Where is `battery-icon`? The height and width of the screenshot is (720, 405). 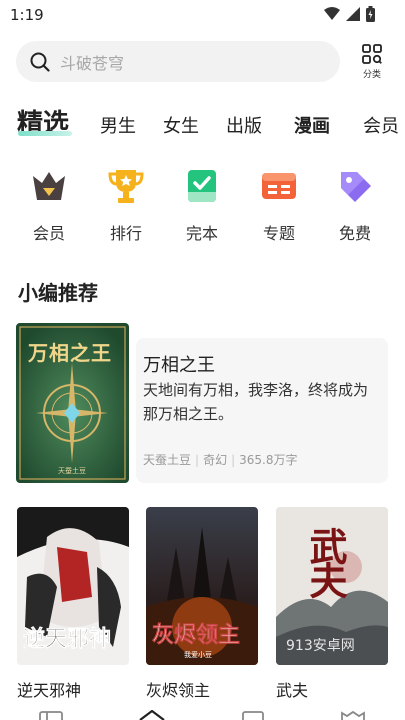 battery-icon is located at coordinates (370, 14).